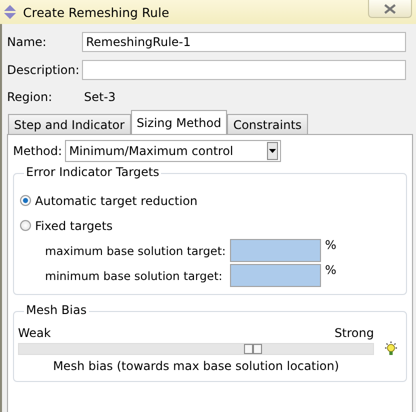  I want to click on close-icon, so click(390, 9).